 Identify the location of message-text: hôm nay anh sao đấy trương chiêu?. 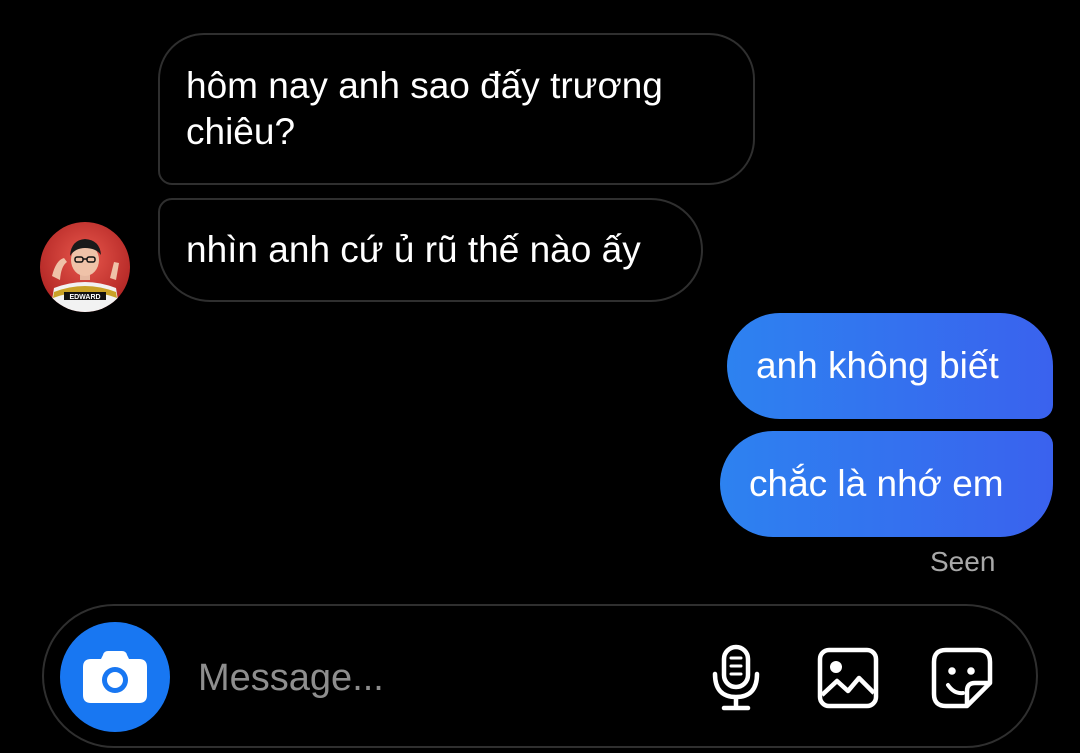
(424, 108).